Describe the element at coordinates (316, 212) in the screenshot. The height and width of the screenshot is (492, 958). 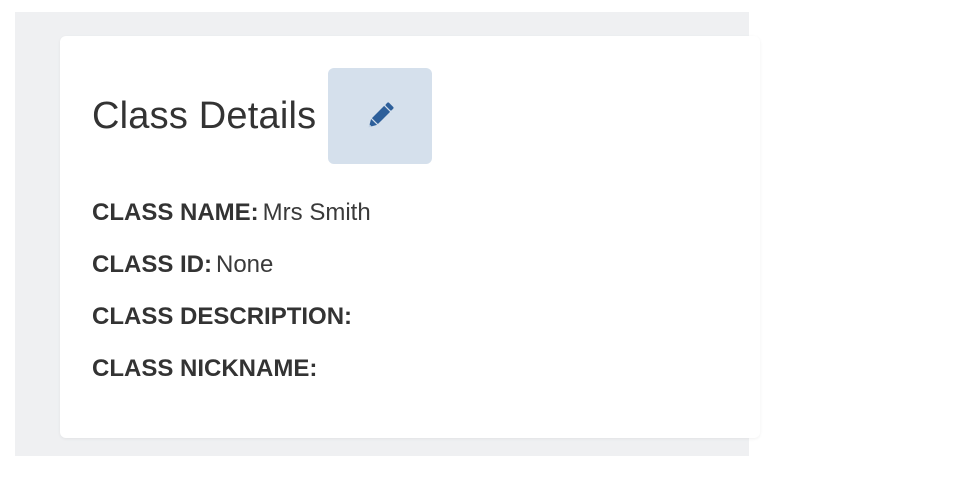
I see `class-name-value: Mrs Smith` at that location.